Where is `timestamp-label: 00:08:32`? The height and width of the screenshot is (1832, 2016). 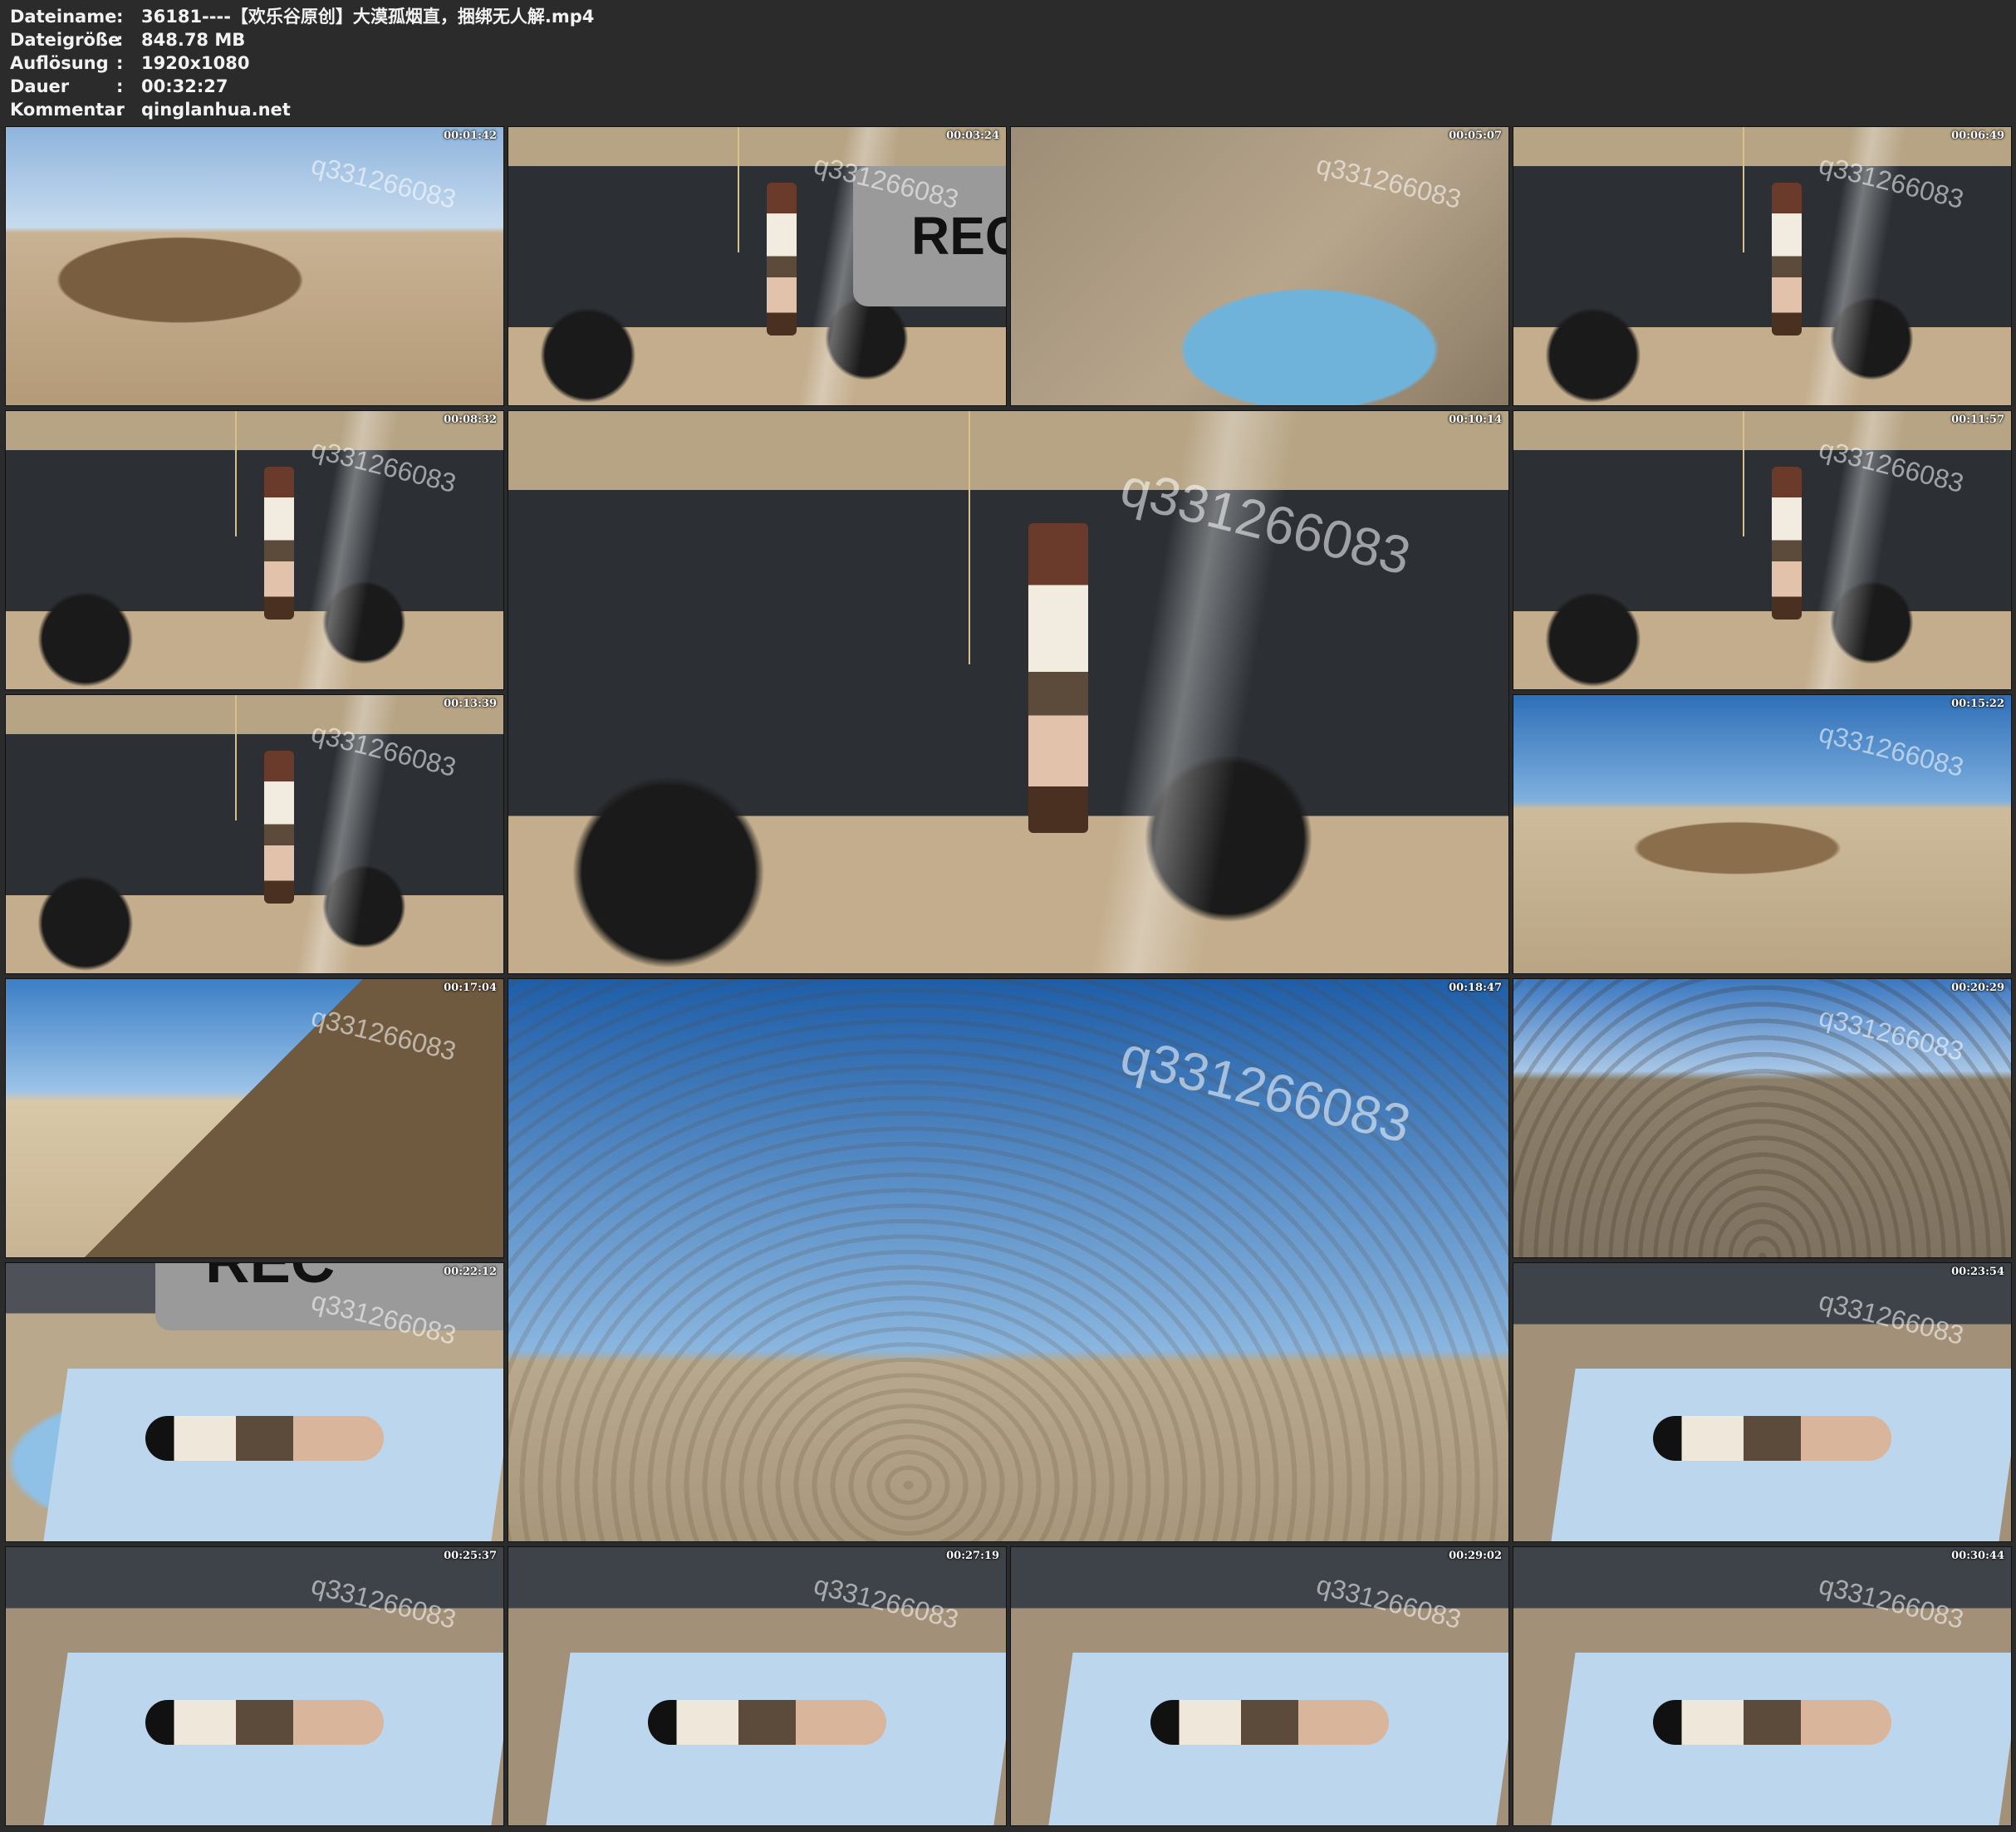
timestamp-label: 00:08:32 is located at coordinates (470, 420).